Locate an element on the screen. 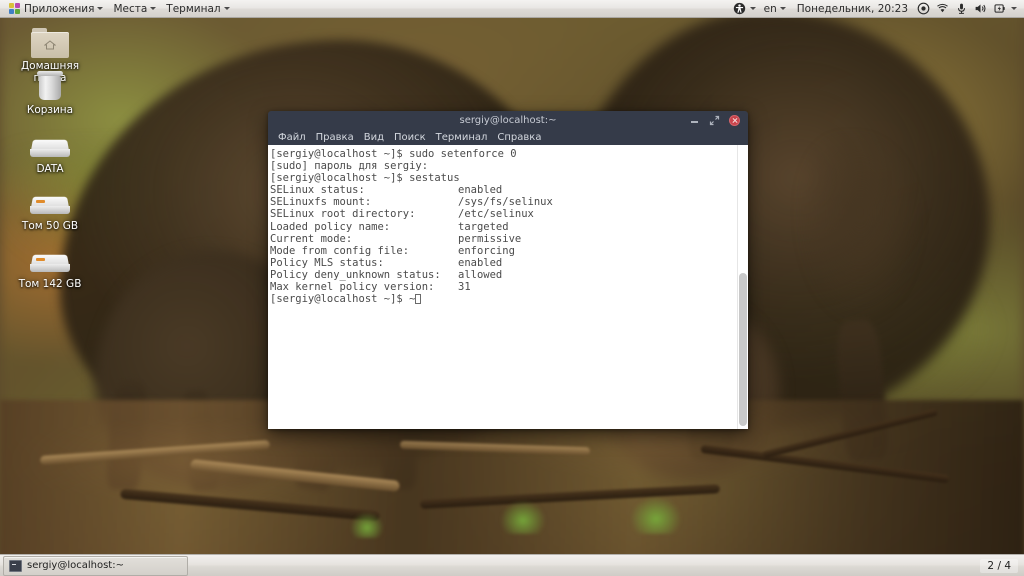 This screenshot has width=1024, height=576. accessibility-icon is located at coordinates (739, 8).